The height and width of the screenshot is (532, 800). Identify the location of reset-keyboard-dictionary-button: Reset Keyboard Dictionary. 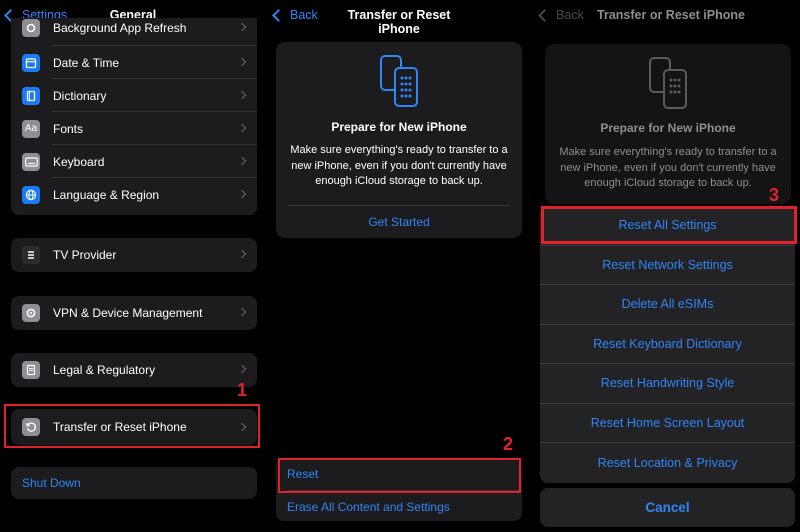
(667, 344).